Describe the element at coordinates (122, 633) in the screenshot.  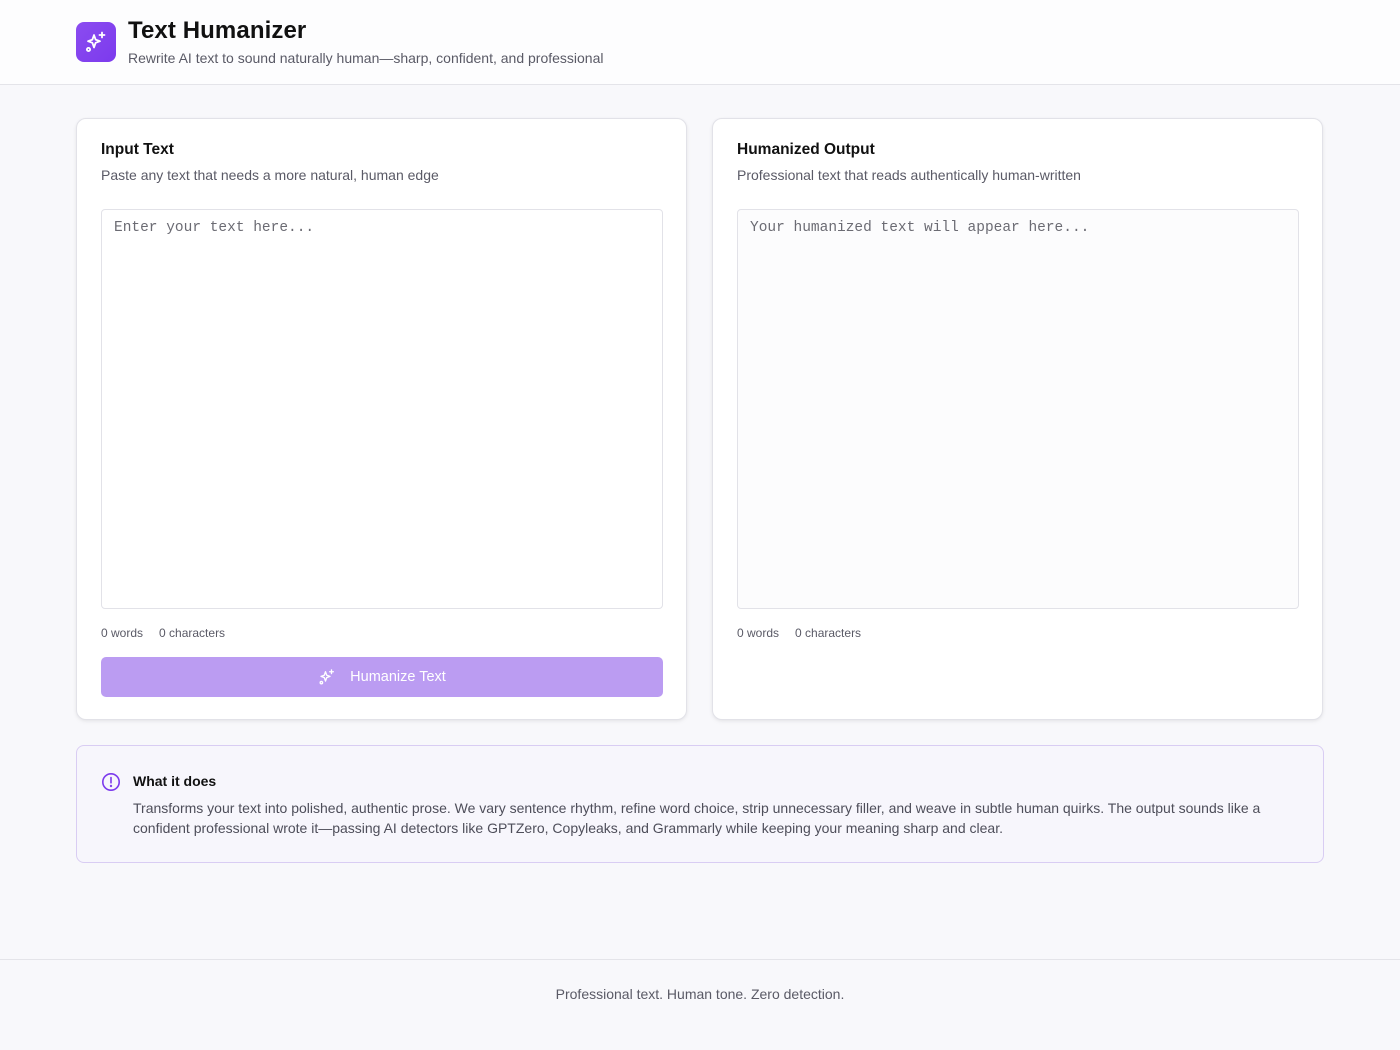
I see `input-word-count: 0 words` at that location.